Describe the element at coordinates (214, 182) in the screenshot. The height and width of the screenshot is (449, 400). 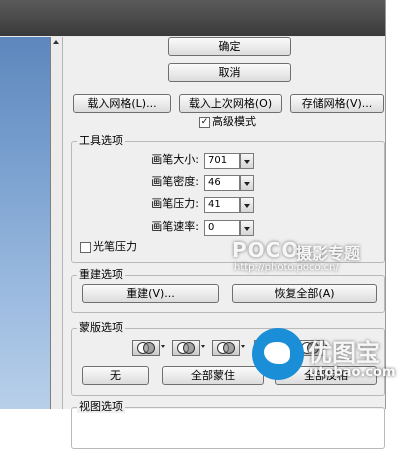
I see `brush-density-value: 46` at that location.